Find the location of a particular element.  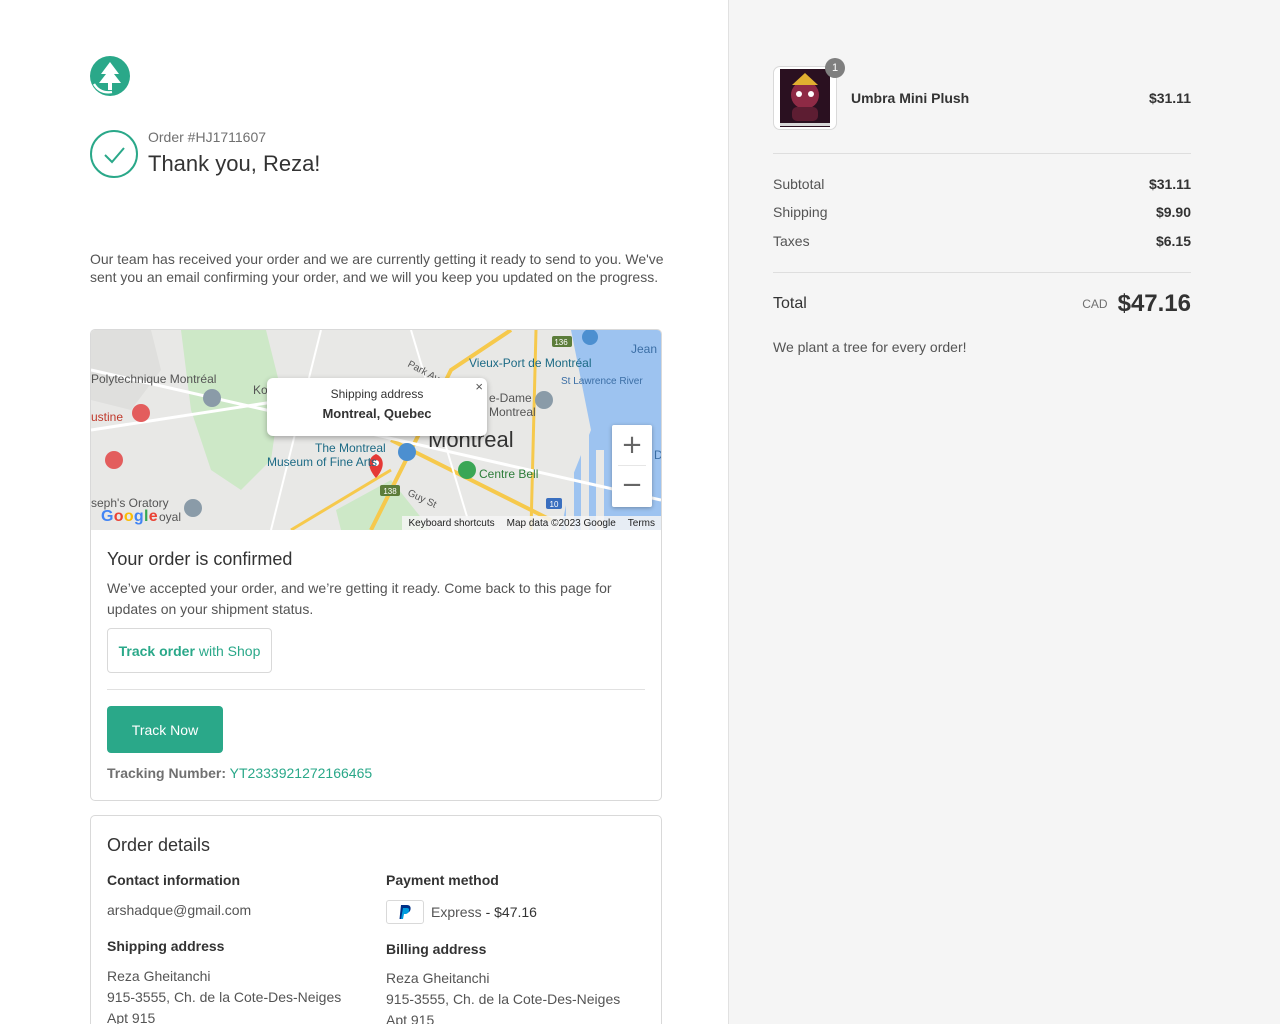

line-item: 1 Umbra Mini Plush $31.11 is located at coordinates (982, 94).